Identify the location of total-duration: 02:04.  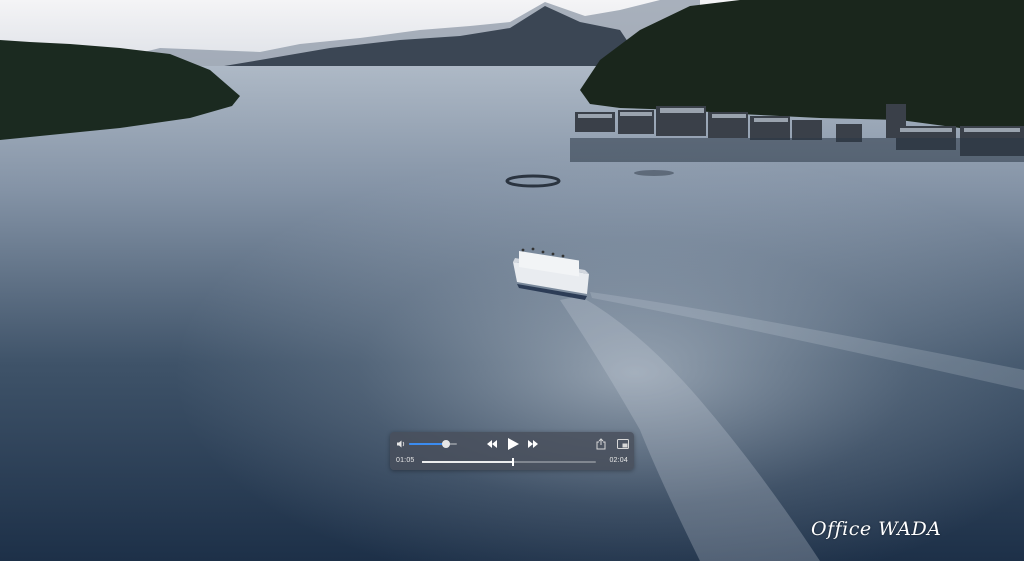
(618, 460).